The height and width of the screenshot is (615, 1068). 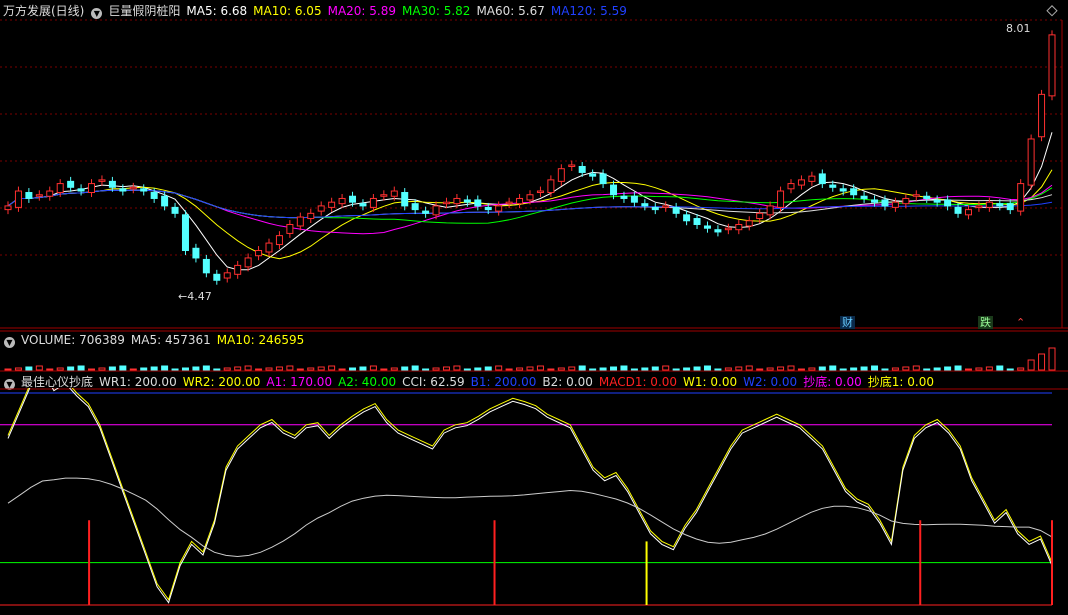 I want to click on indicator-panel-name: 最佳心仪抄底, so click(x=57, y=382).